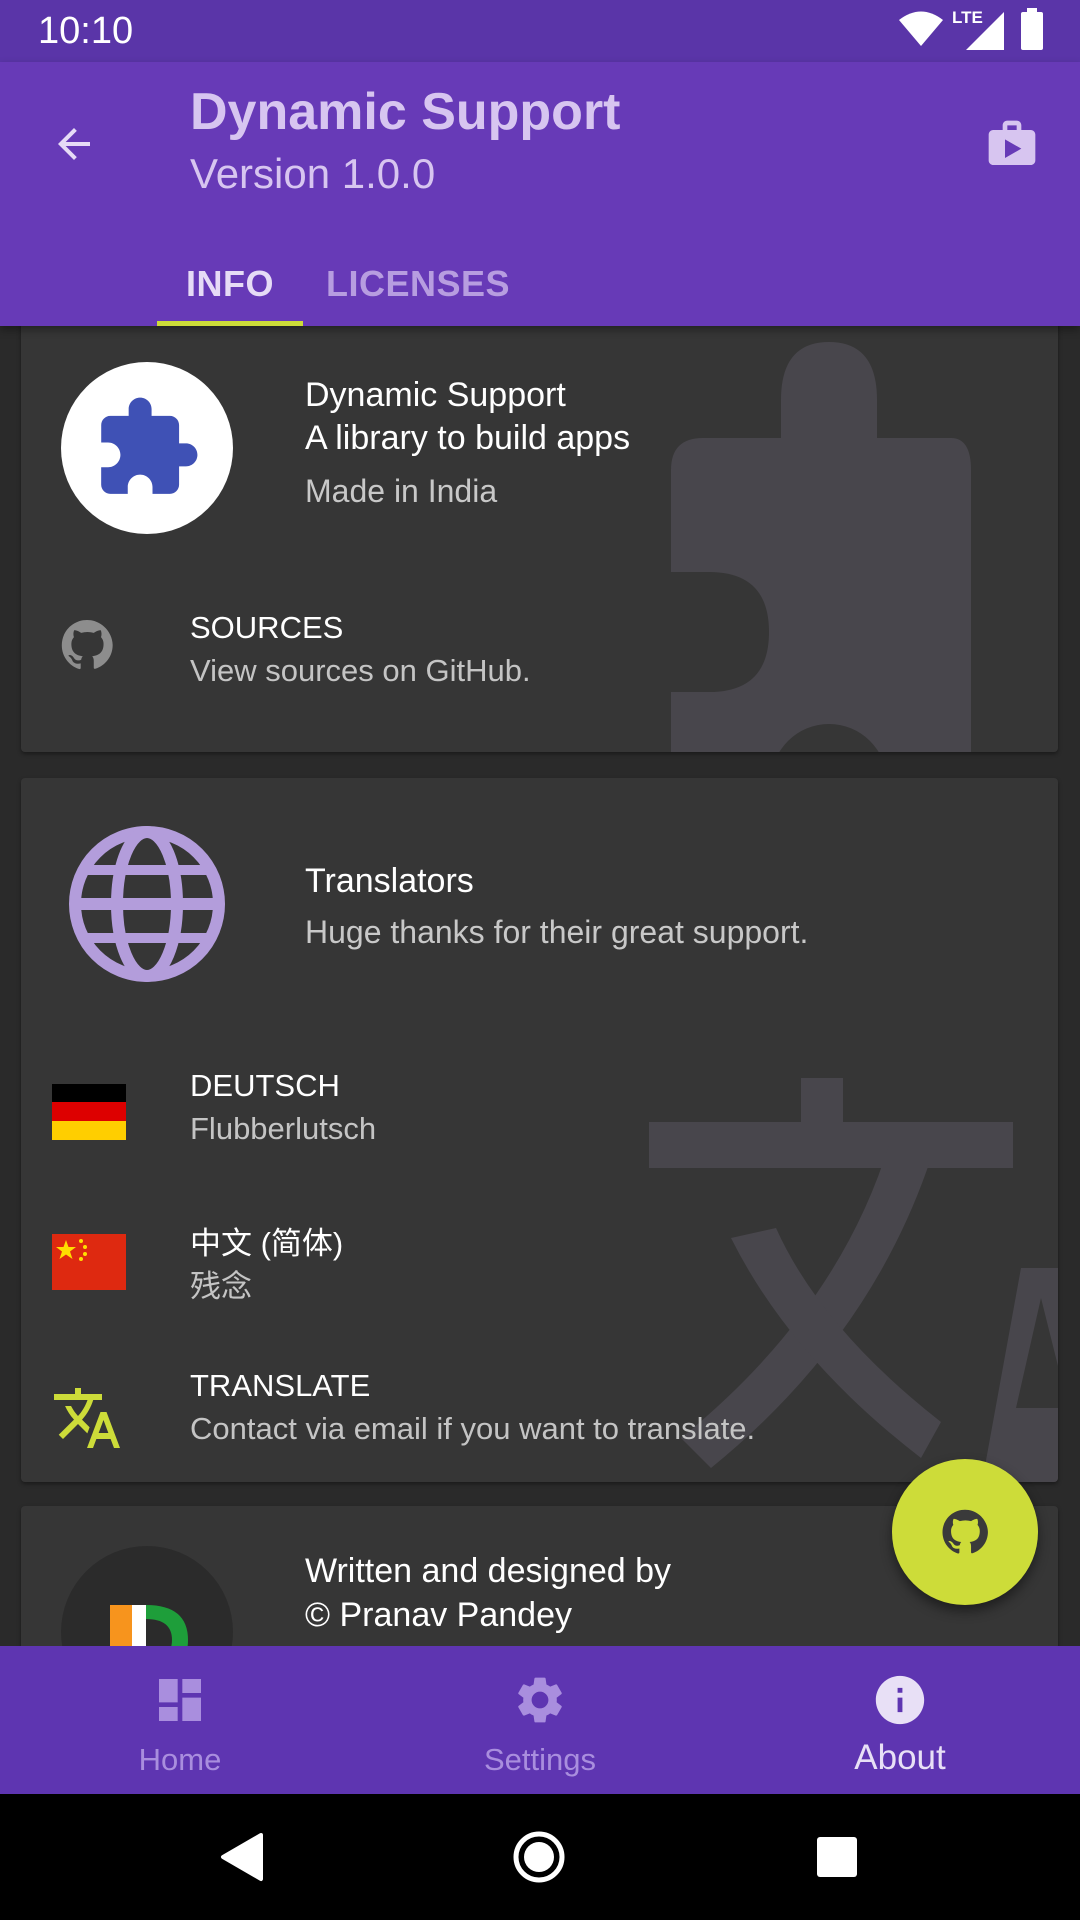 Image resolution: width=1080 pixels, height=1920 pixels. What do you see at coordinates (147, 1596) in the screenshot?
I see `author-avatar` at bounding box center [147, 1596].